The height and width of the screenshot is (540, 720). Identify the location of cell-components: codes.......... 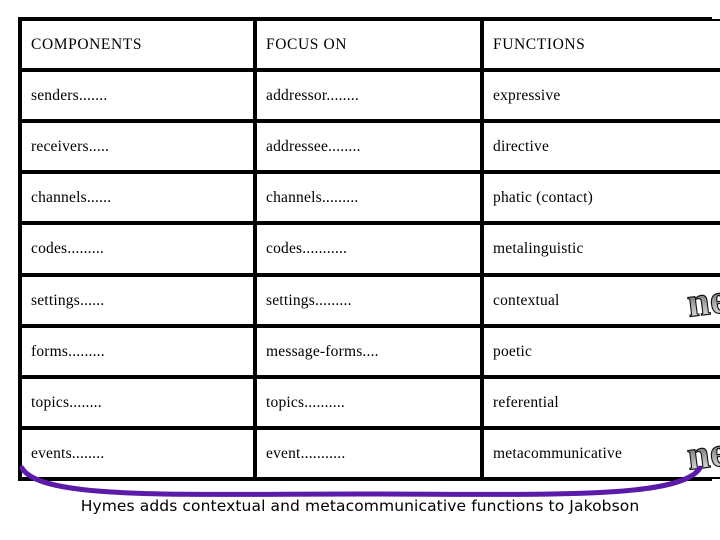
(137, 249).